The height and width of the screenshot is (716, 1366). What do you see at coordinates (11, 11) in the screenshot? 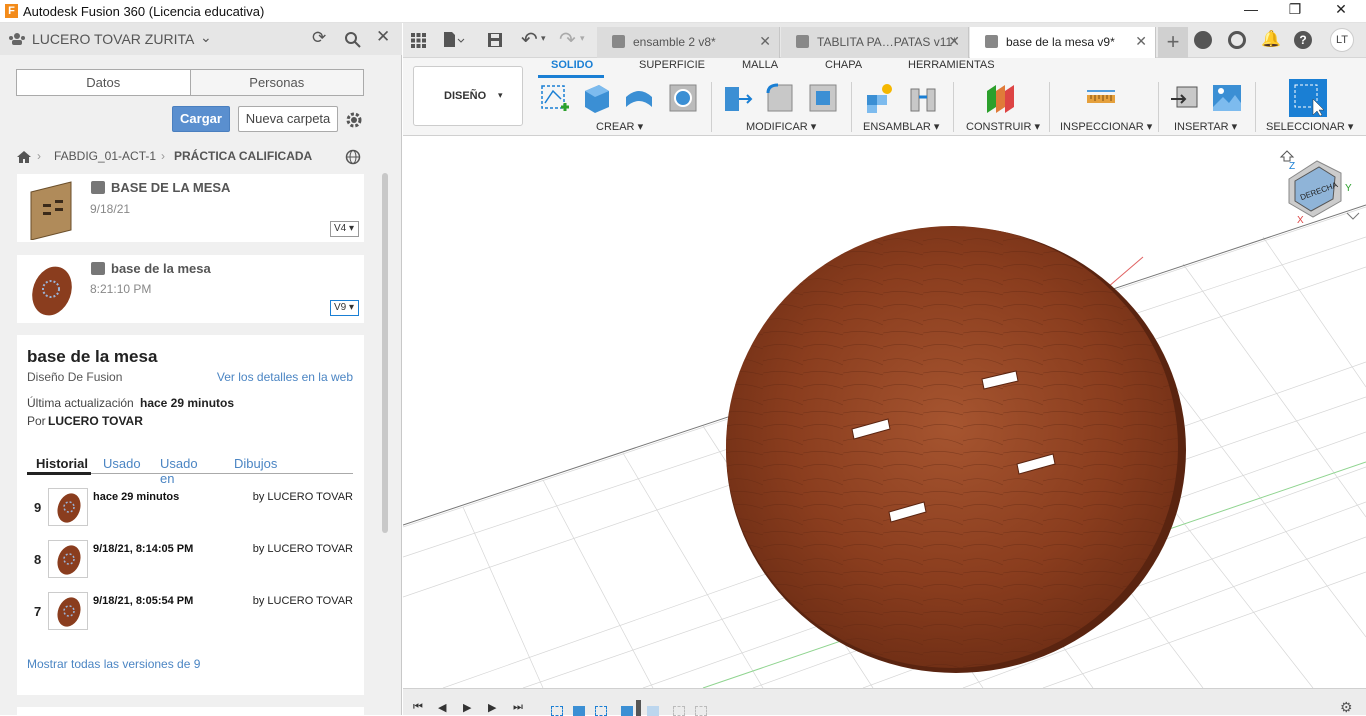
I see `fusion-logo-icon: F` at bounding box center [11, 11].